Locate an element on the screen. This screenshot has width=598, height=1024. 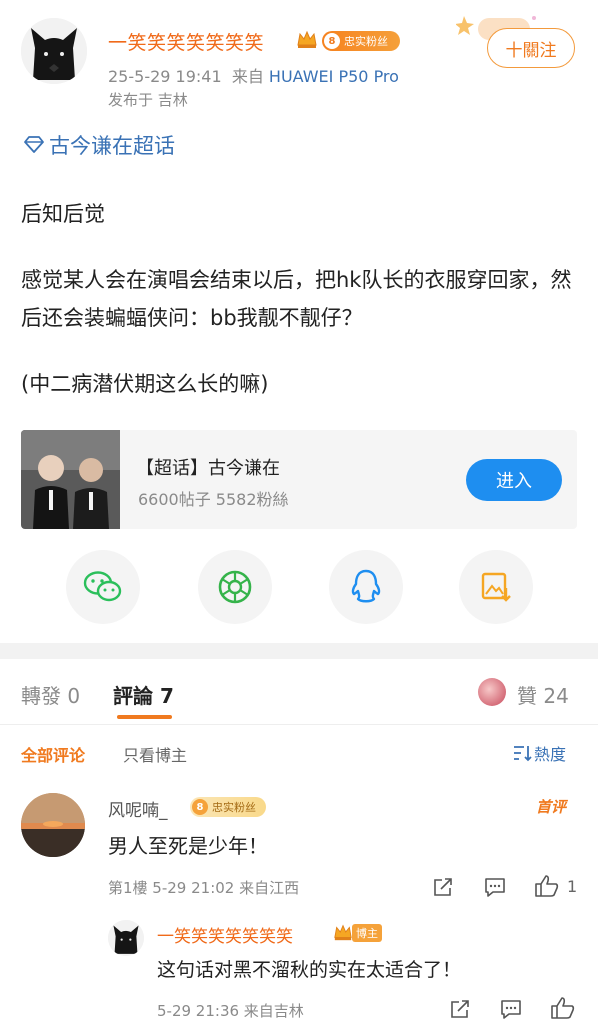
reply-author-avatar is located at coordinates (126, 938).